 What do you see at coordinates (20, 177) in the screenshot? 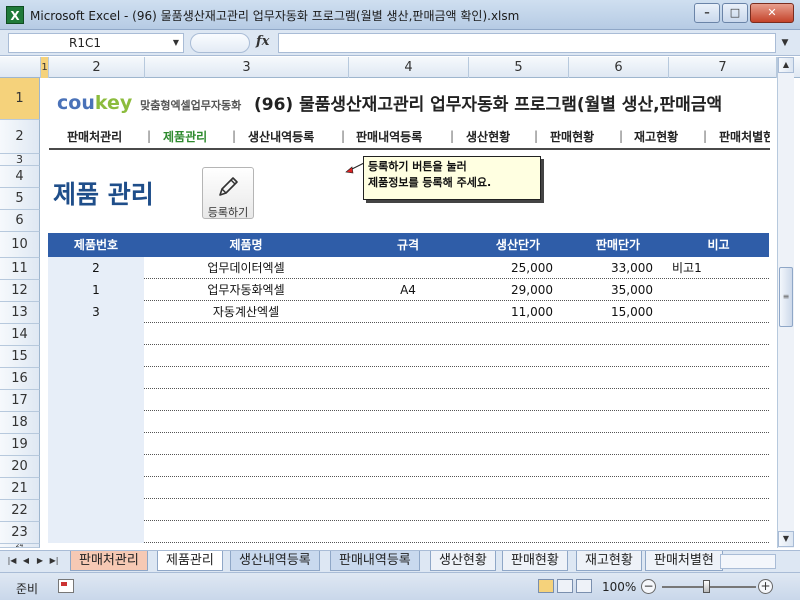
I see `row-header: 4` at bounding box center [20, 177].